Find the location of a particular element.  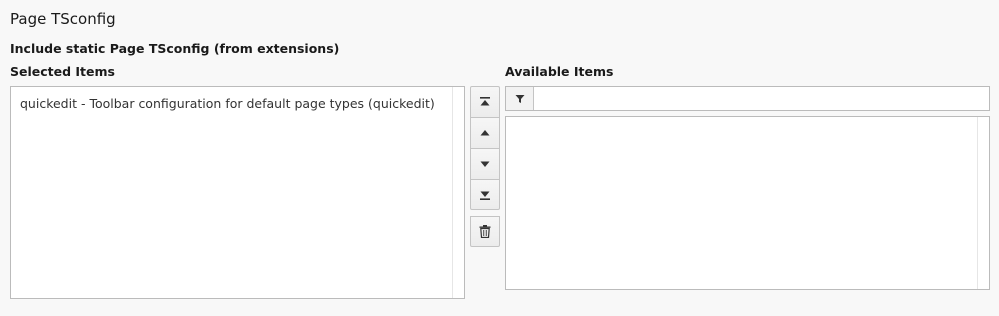

move-up-button is located at coordinates (485, 132).